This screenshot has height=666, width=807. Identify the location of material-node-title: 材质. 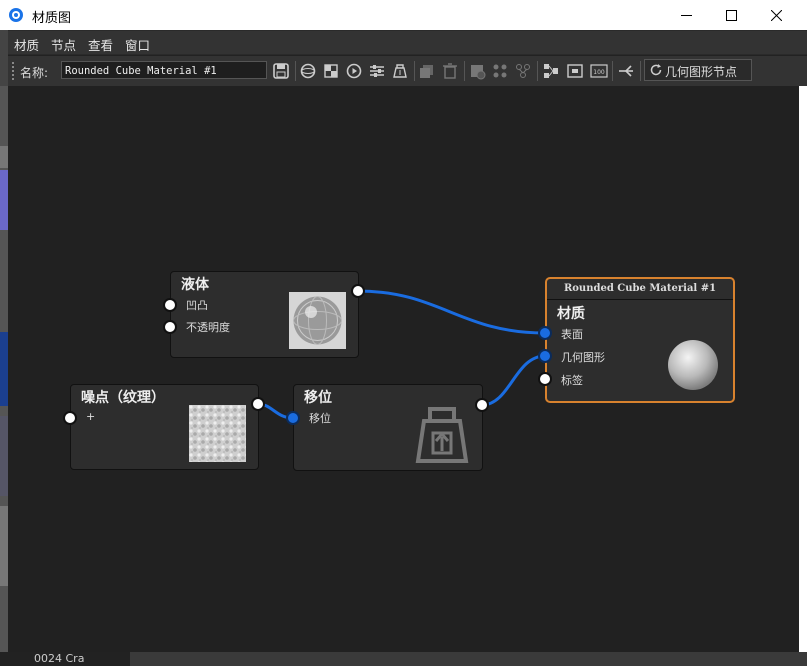
(571, 314).